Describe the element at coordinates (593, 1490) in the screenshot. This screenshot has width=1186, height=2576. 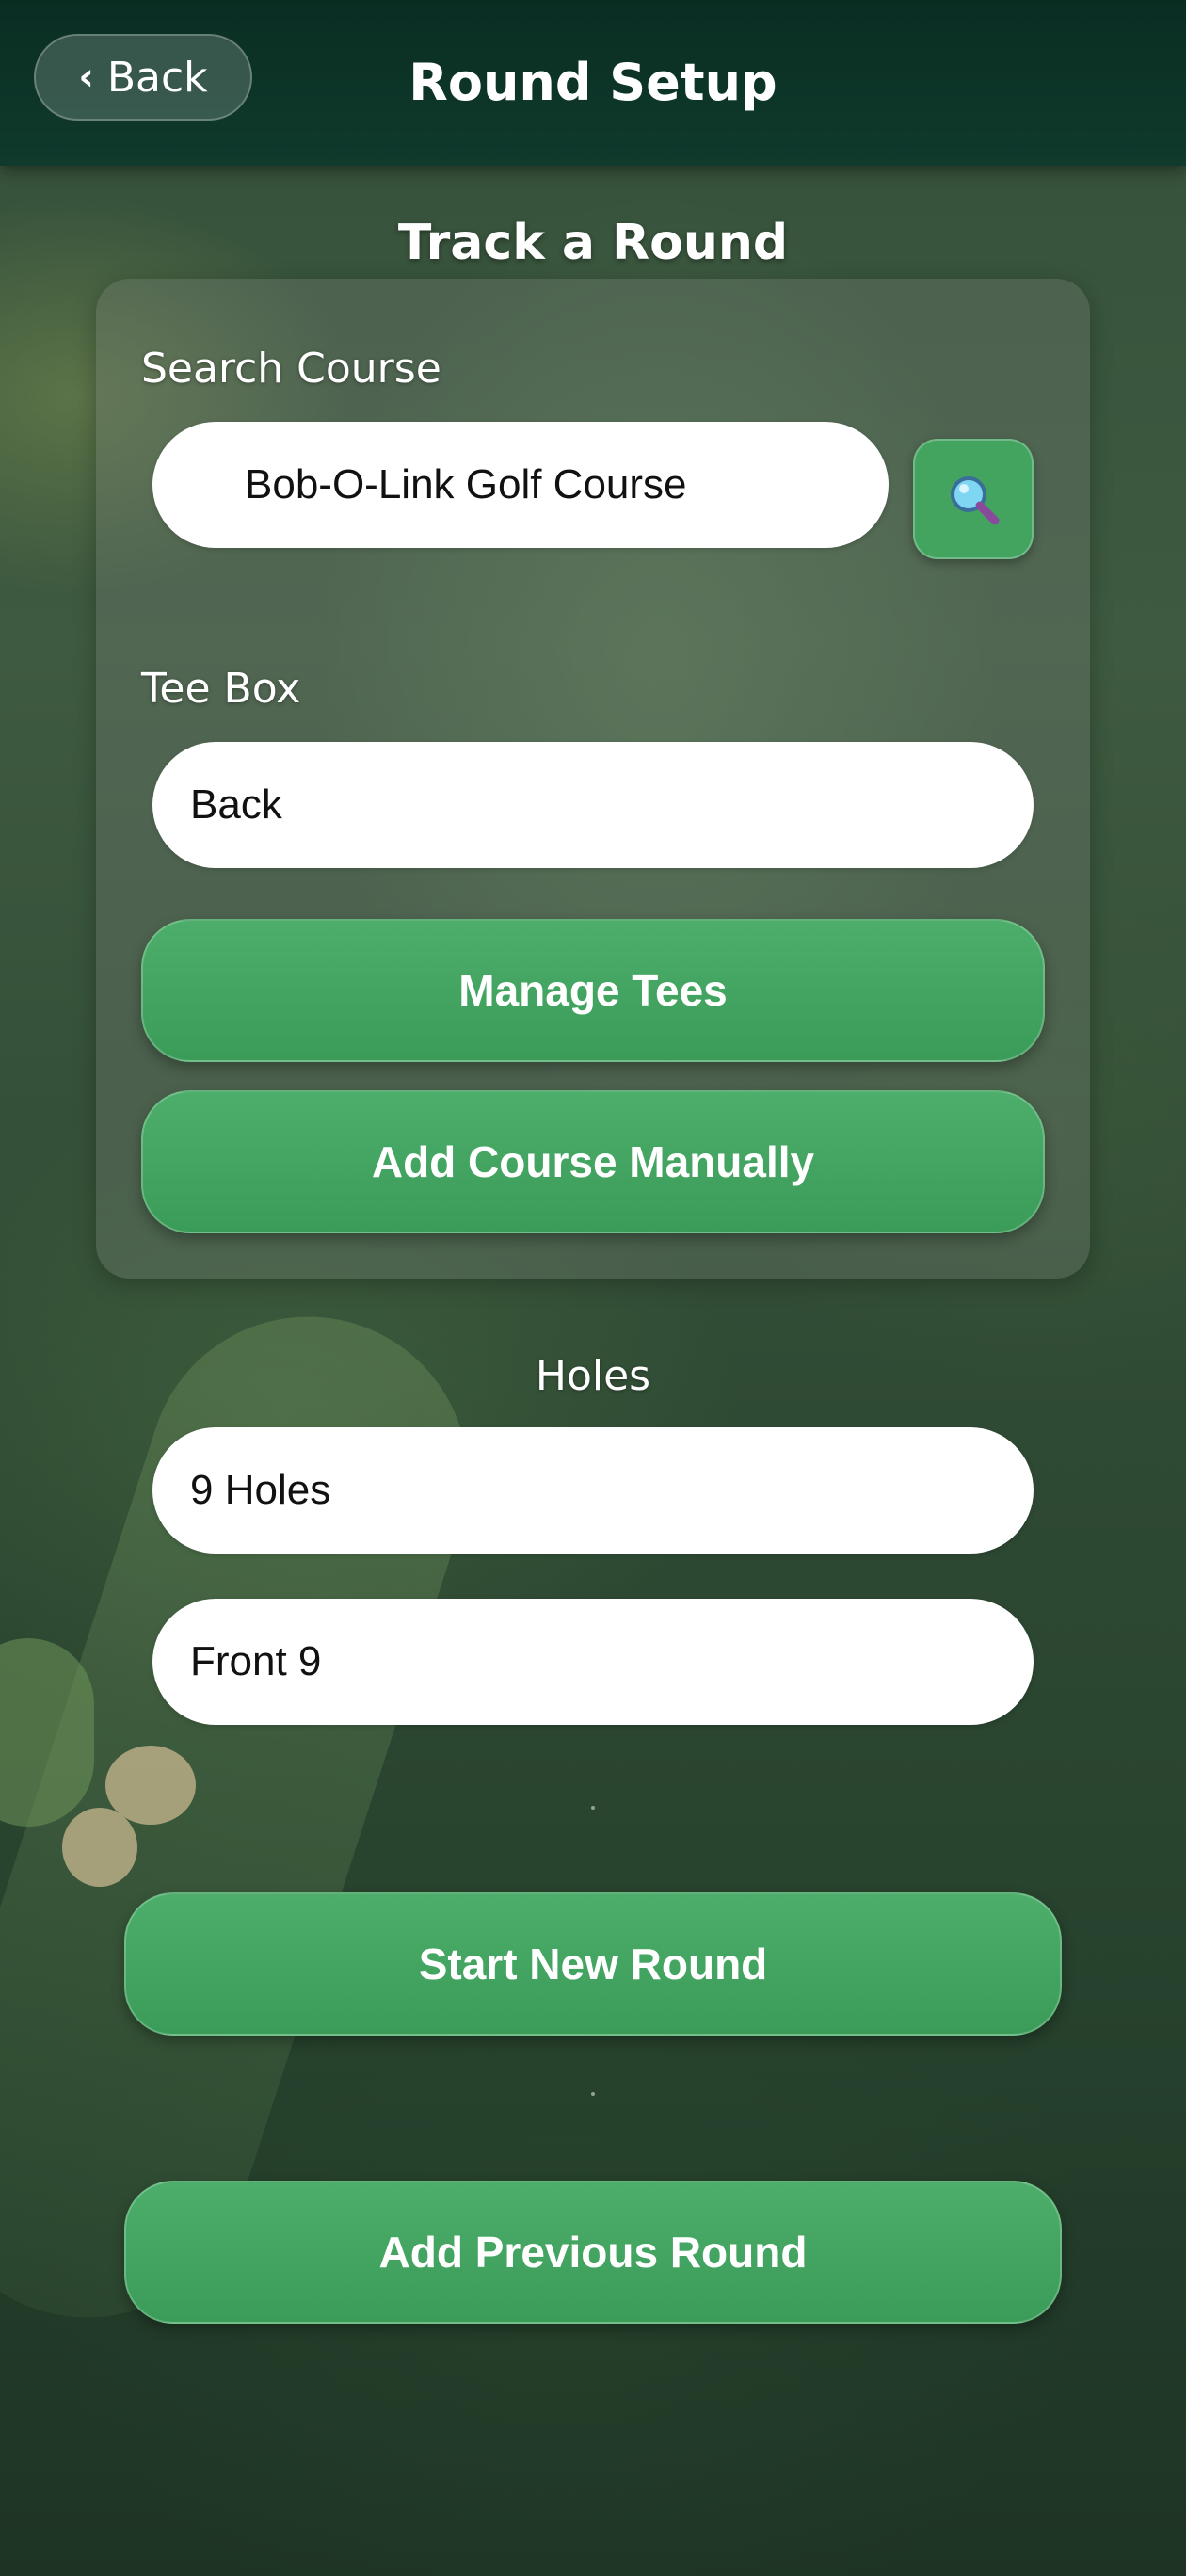
I see `holes-count-select: 9 Holes` at that location.